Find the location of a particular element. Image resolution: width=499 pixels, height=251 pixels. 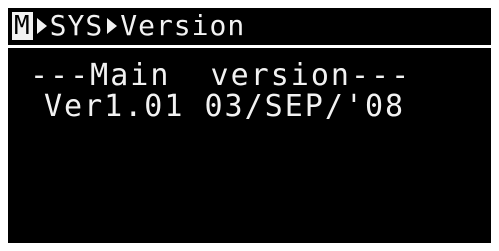

version-info-text: Ver1.01 03/SEP/'08 is located at coordinates (225, 106).